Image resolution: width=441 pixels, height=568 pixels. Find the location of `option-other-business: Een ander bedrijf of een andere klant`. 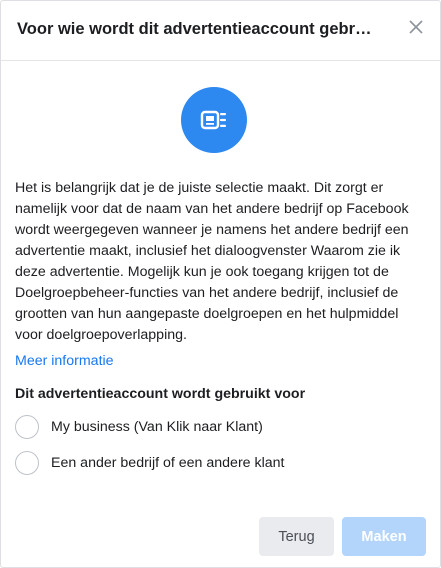

option-other-business: Een ander bedrijf of een andere klant is located at coordinates (149, 463).